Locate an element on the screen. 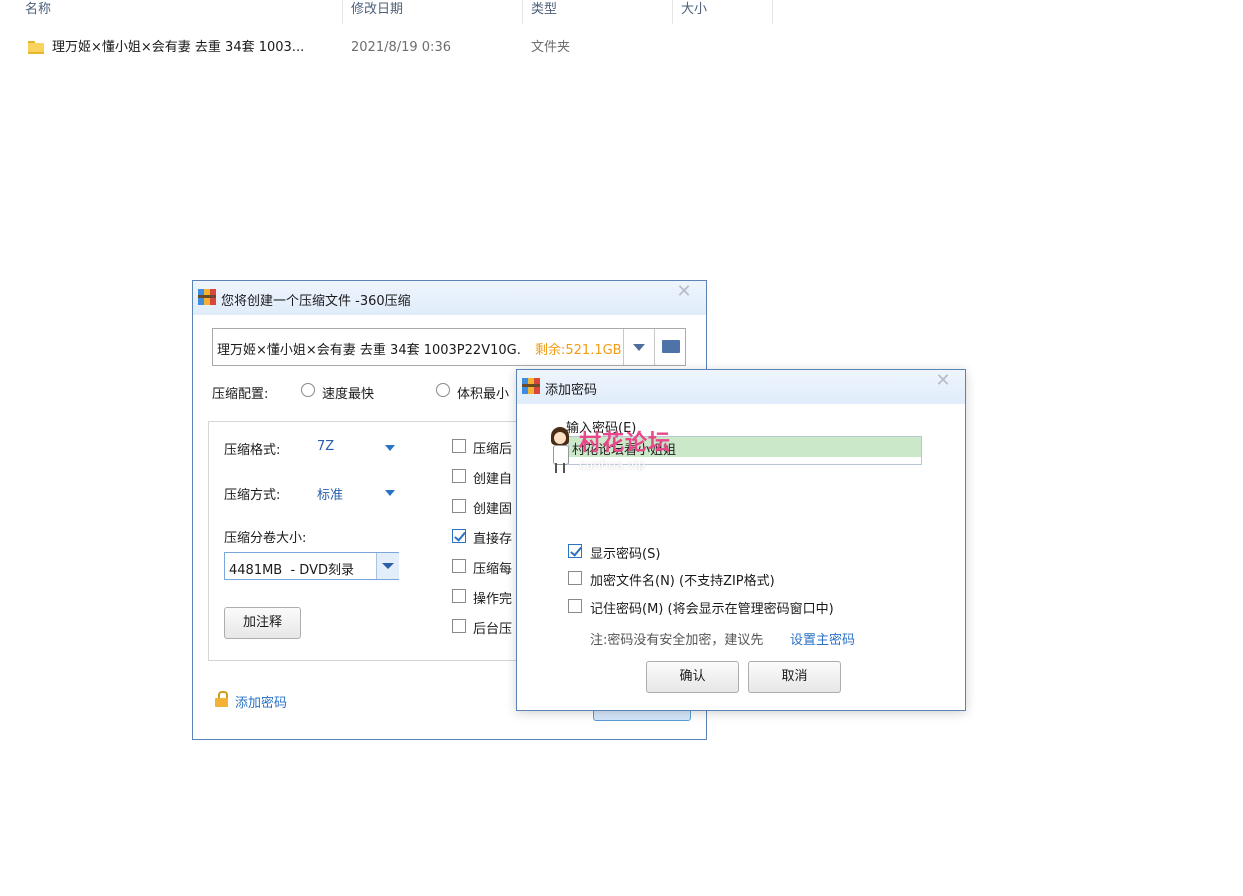 Image resolution: width=1243 pixels, height=896 pixels. file-type: 文件夹 is located at coordinates (551, 47).